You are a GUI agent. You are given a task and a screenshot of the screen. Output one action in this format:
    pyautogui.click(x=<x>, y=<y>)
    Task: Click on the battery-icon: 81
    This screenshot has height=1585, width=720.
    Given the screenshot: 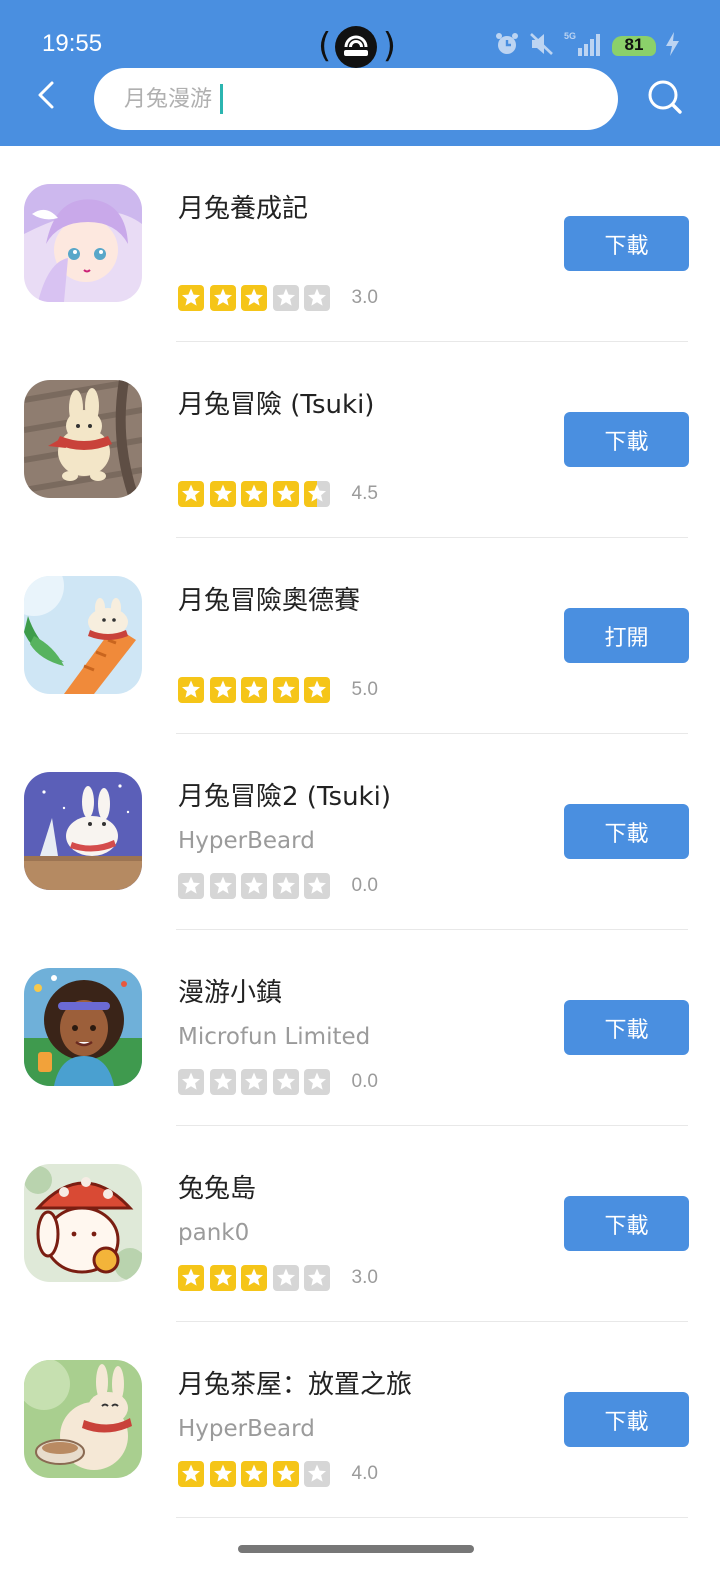 What is the action you would take?
    pyautogui.click(x=634, y=46)
    